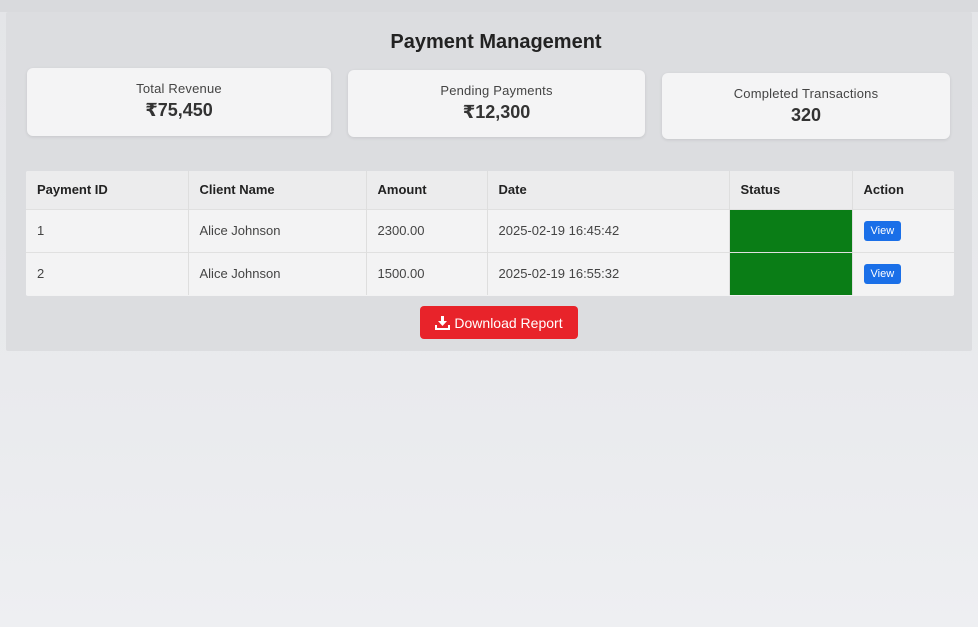 This screenshot has height=627, width=978. Describe the element at coordinates (427, 273) in the screenshot. I see `amount-cell: 1500.00` at that location.